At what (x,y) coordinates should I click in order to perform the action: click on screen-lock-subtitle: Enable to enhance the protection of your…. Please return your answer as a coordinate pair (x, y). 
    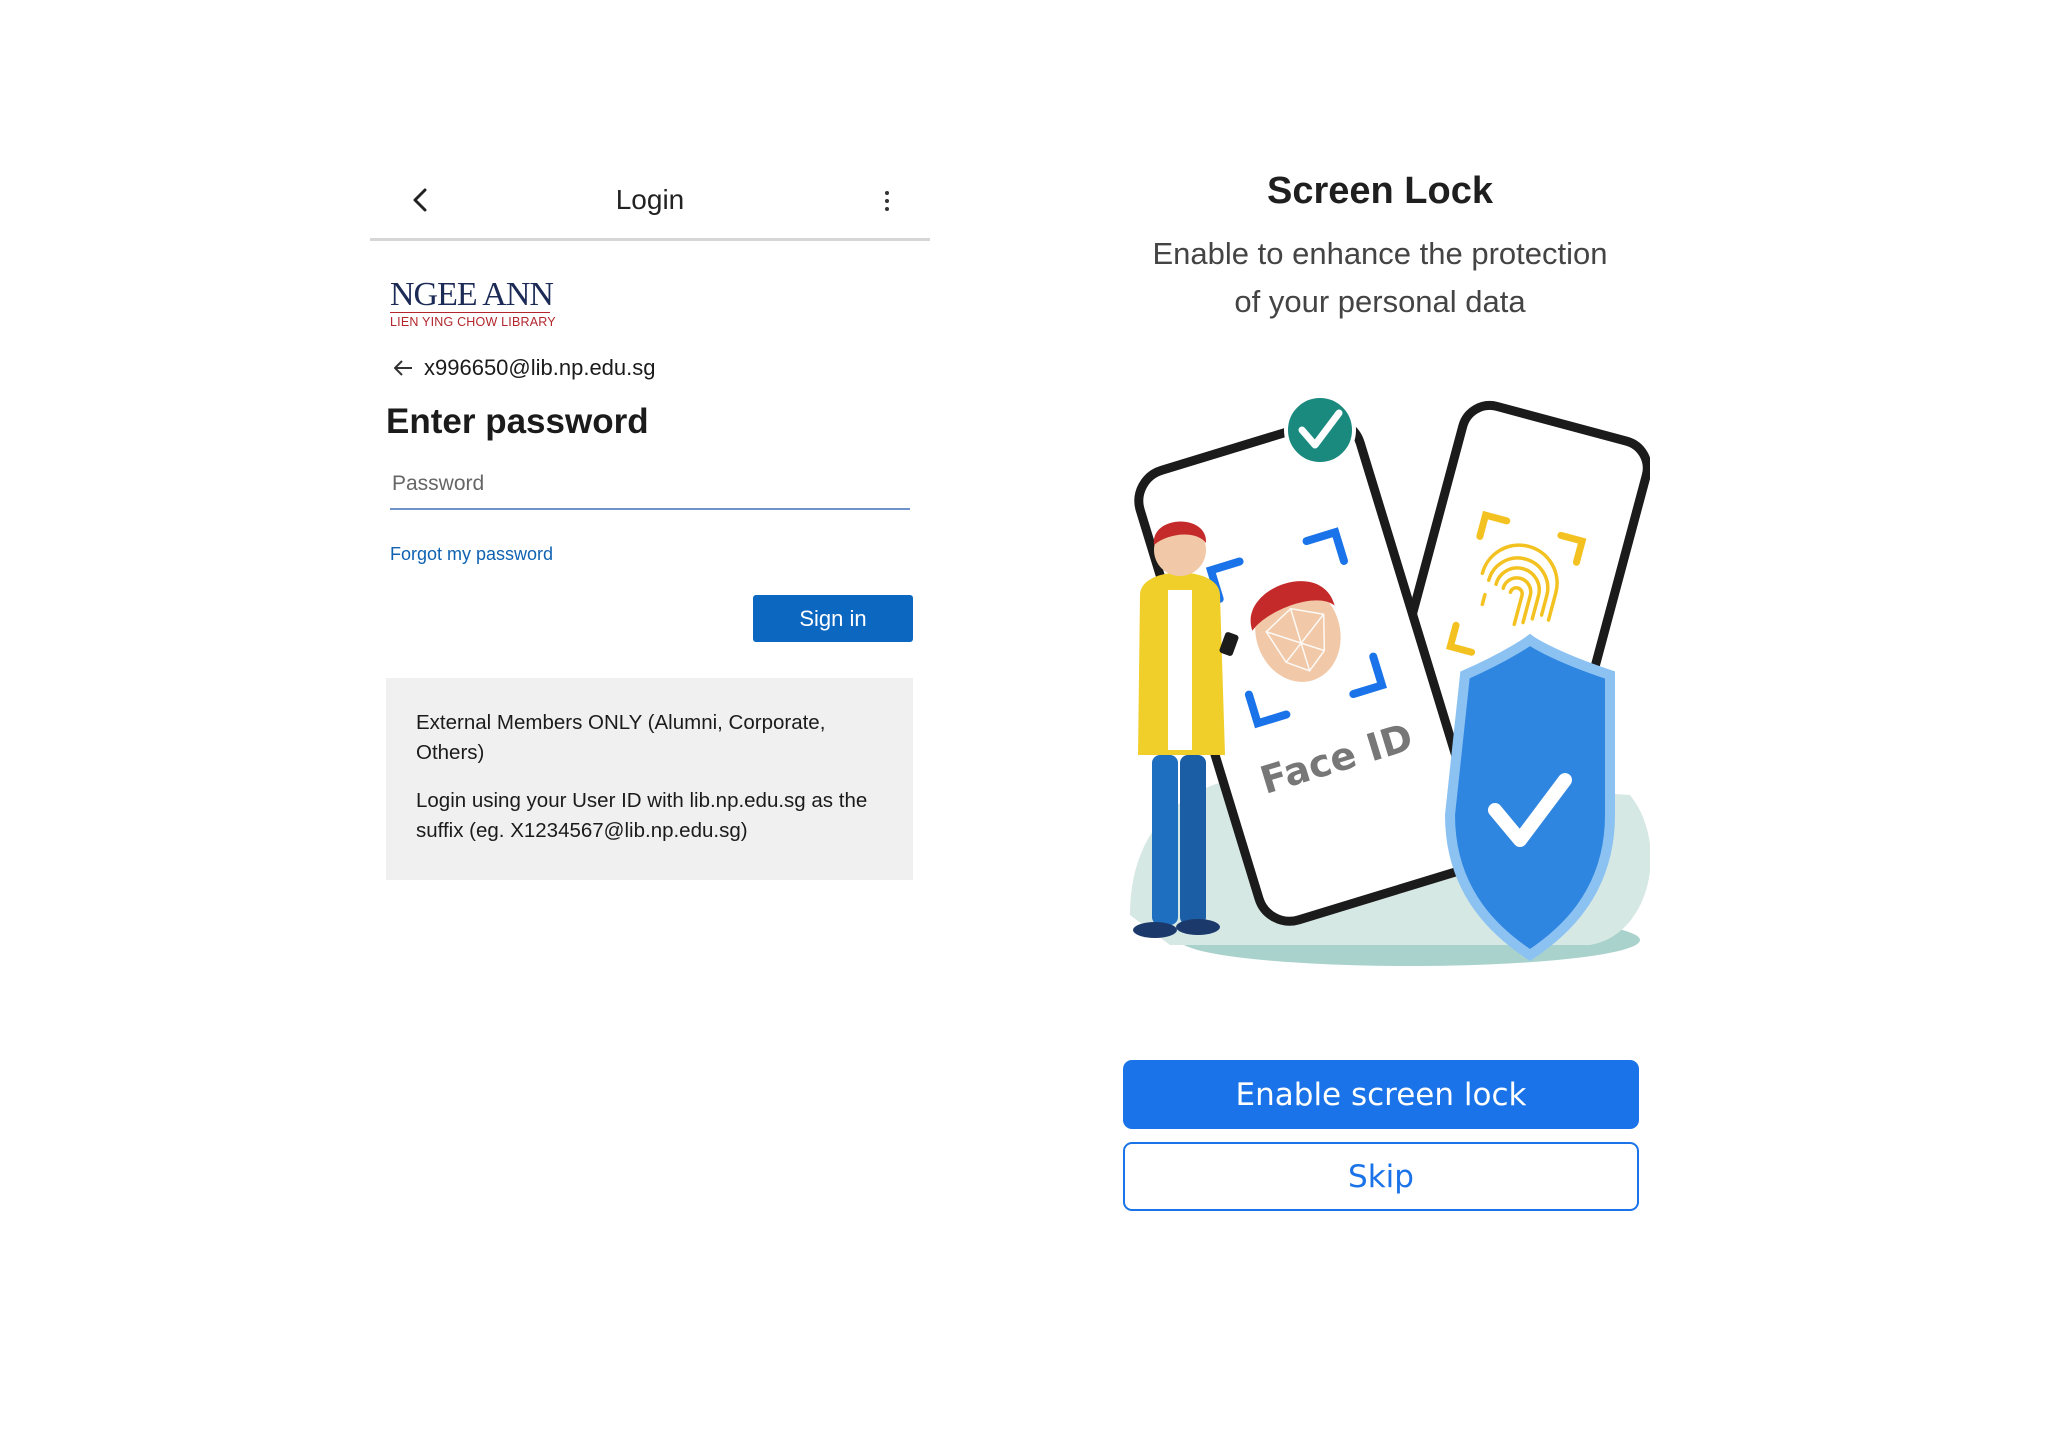
    Looking at the image, I should click on (1380, 278).